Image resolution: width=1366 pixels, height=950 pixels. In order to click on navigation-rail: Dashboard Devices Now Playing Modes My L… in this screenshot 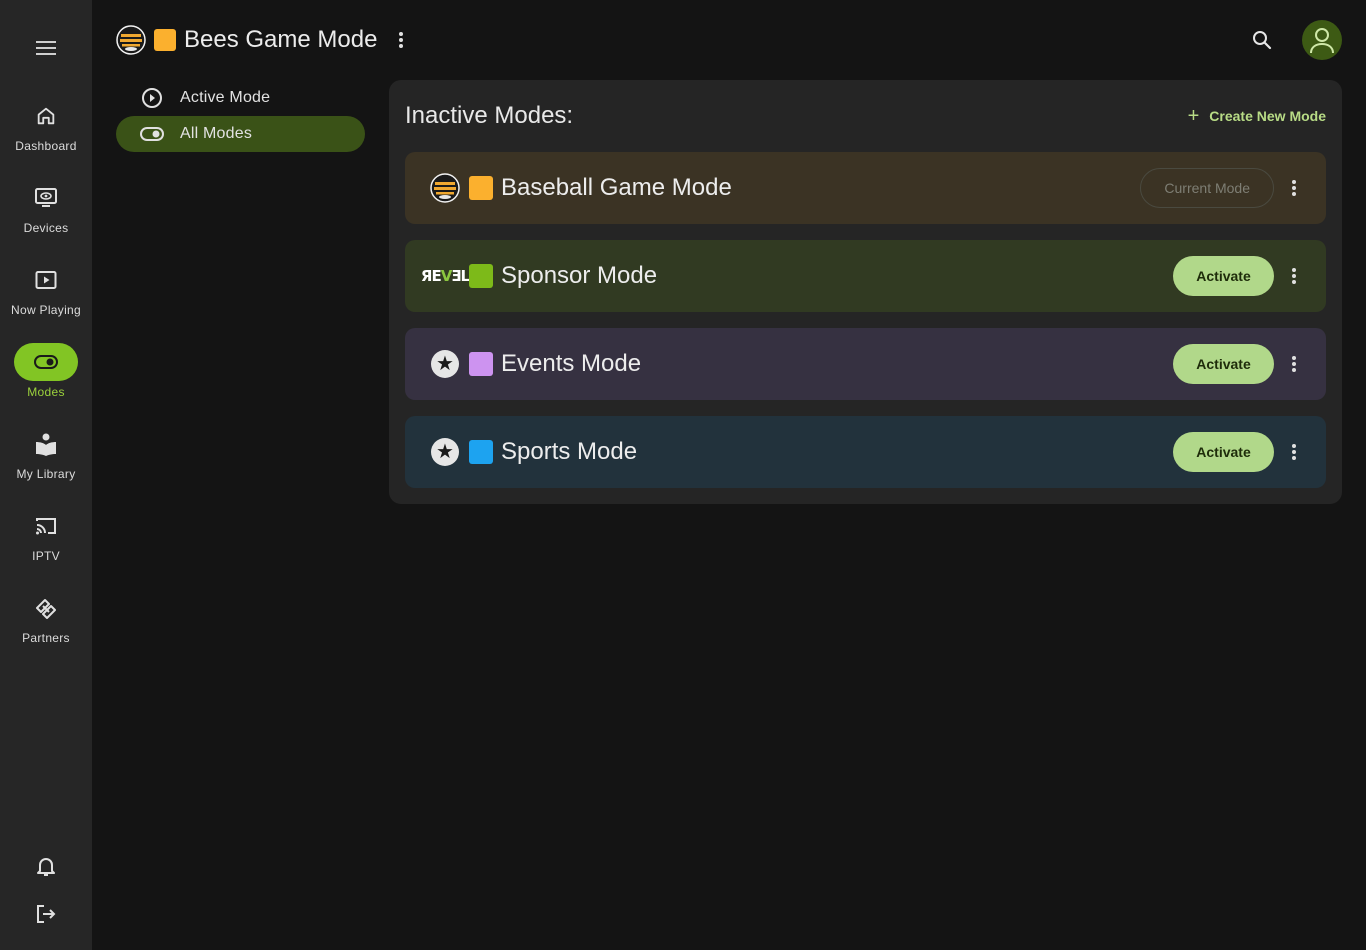, I will do `click(46, 475)`.